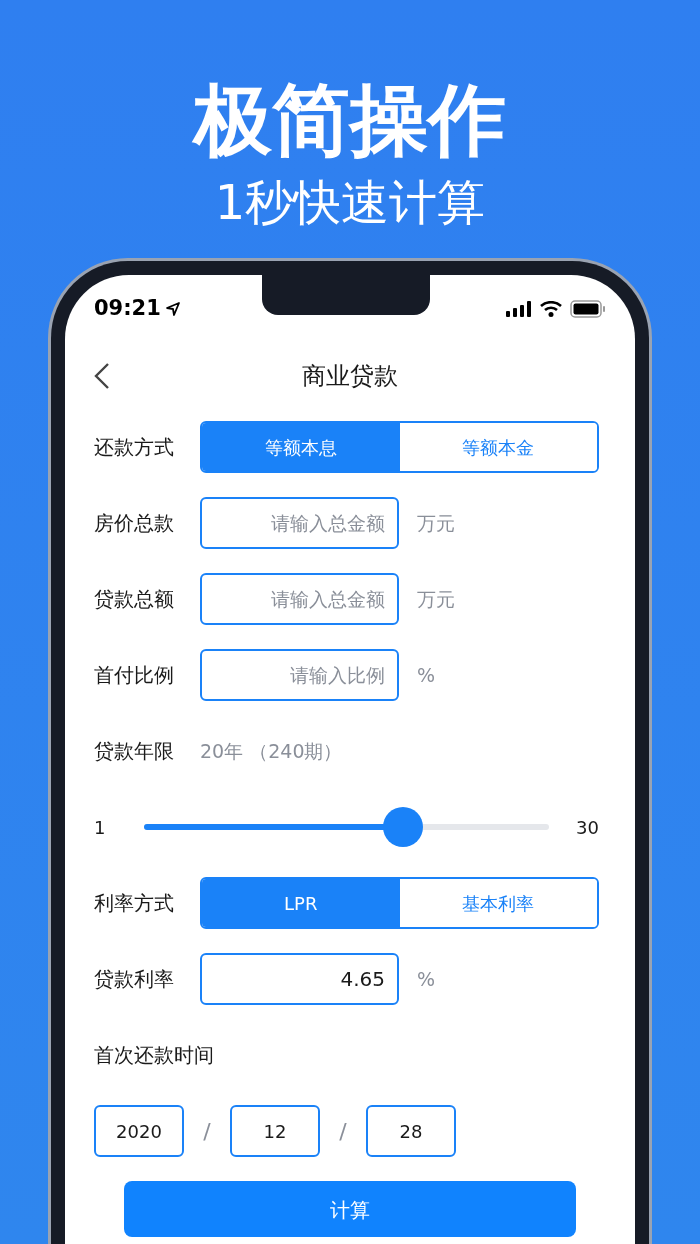  I want to click on field-label: 贷款利率, so click(134, 979).